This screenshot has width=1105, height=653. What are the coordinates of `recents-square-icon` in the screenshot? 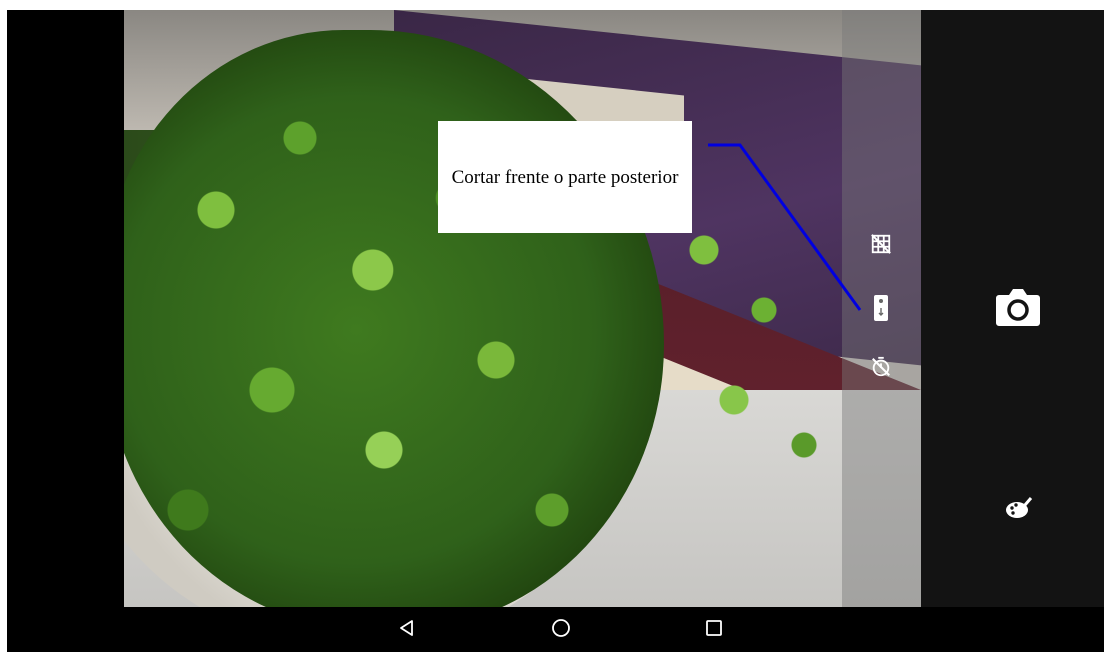 It's located at (714, 630).